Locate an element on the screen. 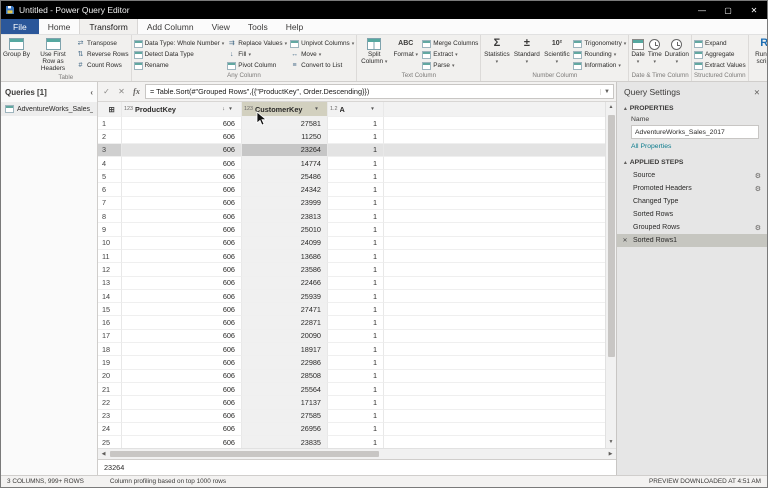  scroll-right-icon: ▶ is located at coordinates (610, 454).